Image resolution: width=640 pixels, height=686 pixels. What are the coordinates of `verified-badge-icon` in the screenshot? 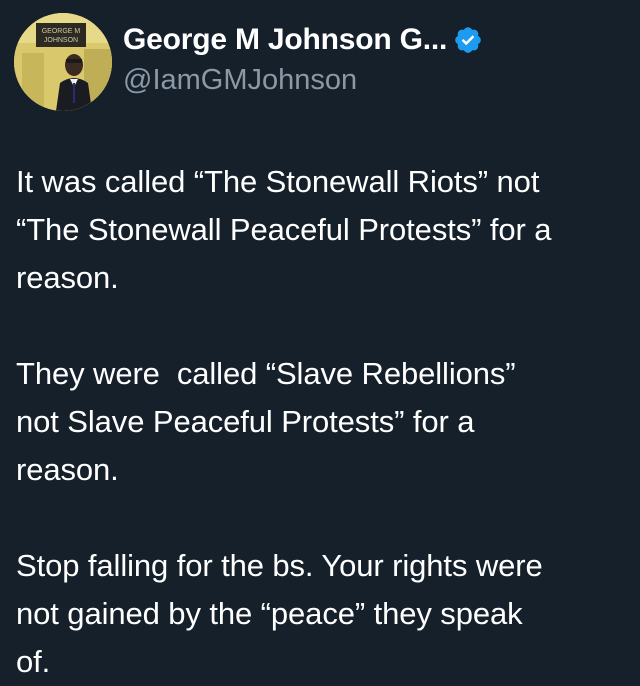 It's located at (468, 40).